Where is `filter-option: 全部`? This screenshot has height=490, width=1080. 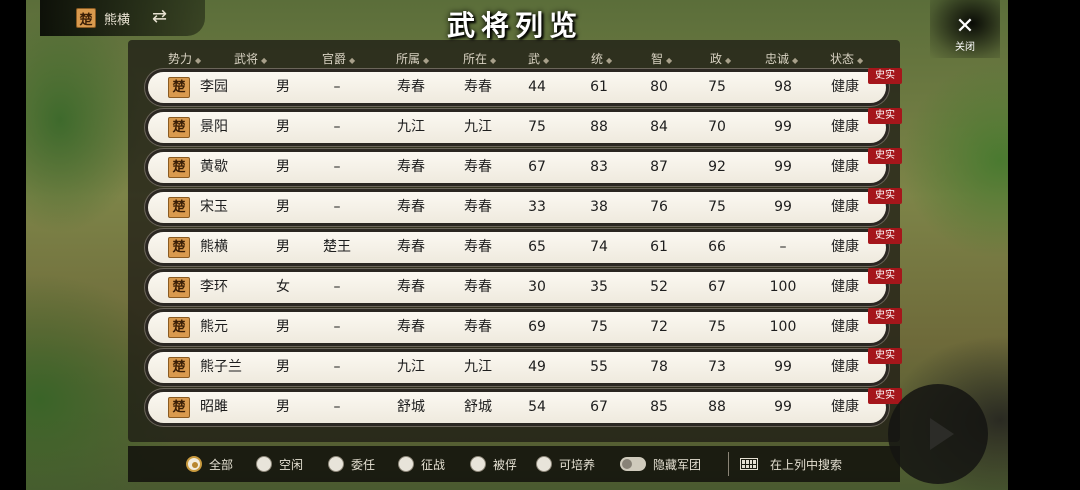
filter-option: 全部 is located at coordinates (209, 464).